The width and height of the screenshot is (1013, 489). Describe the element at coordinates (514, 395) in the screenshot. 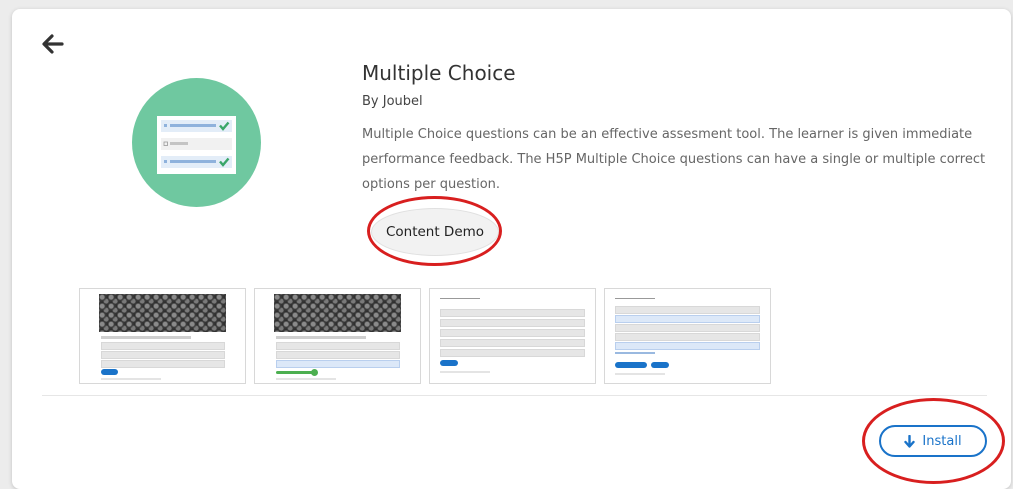

I see `section-divider` at that location.